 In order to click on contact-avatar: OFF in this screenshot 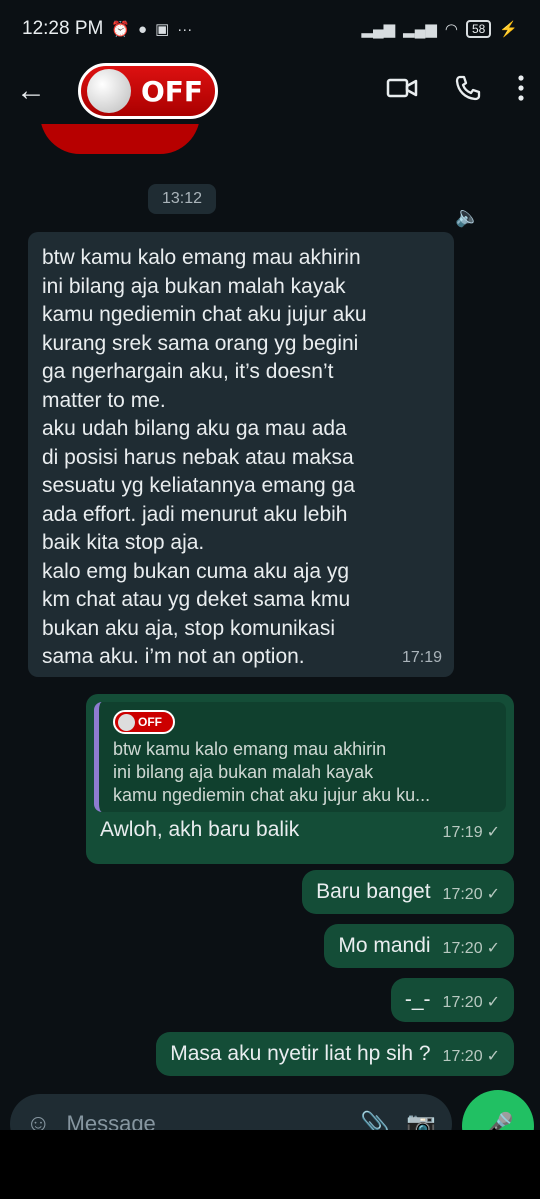, I will do `click(148, 91)`.